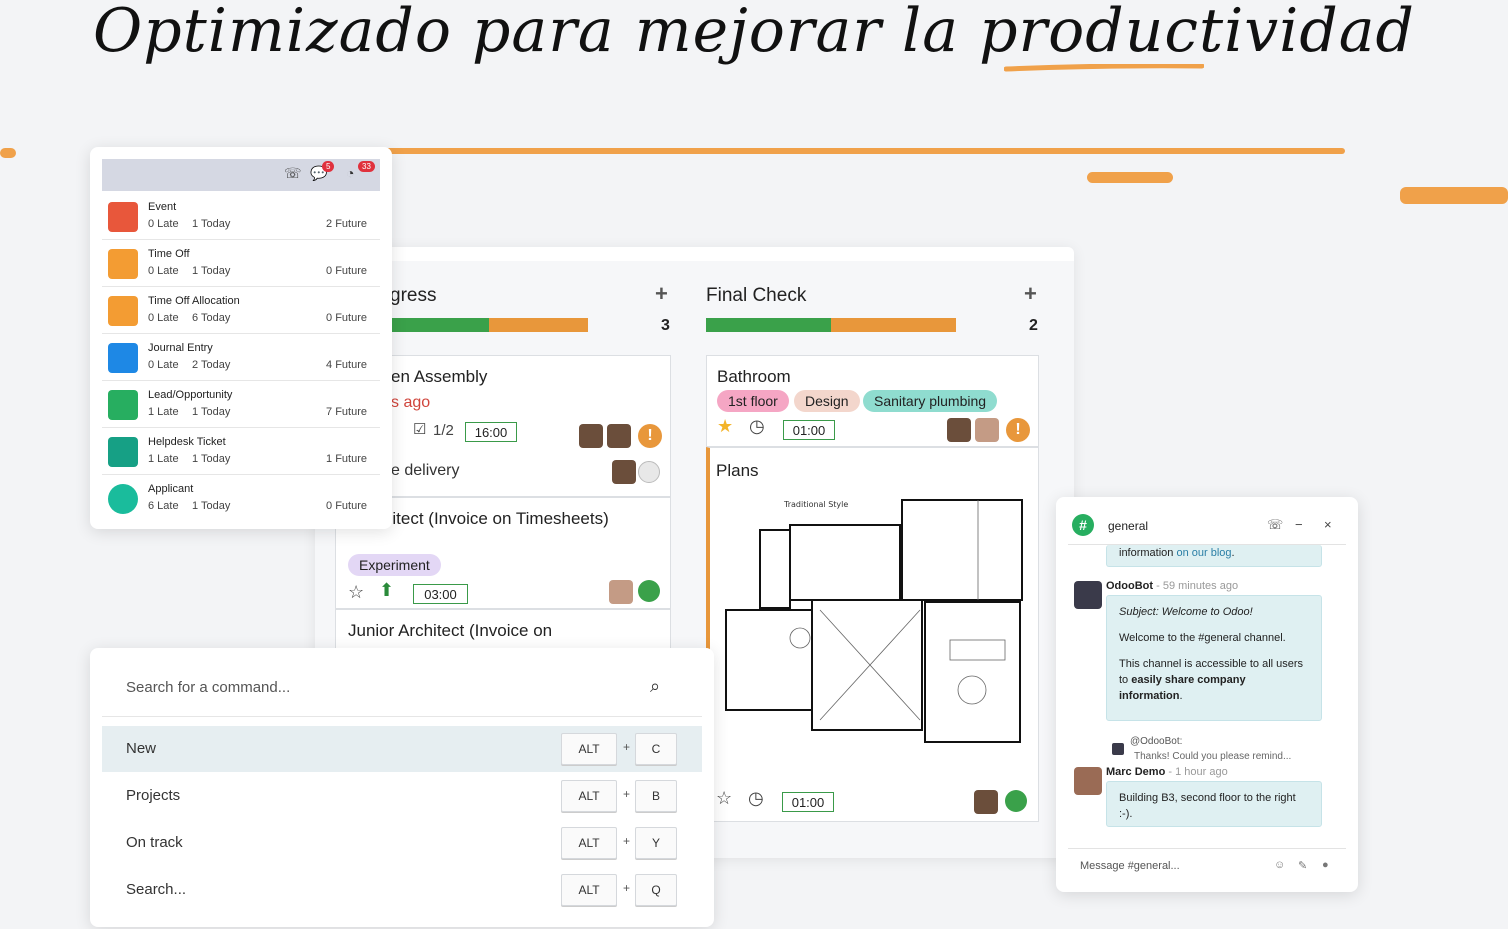 The image size is (1508, 929). Describe the element at coordinates (1328, 524) in the screenshot. I see `close-icon: ×` at that location.